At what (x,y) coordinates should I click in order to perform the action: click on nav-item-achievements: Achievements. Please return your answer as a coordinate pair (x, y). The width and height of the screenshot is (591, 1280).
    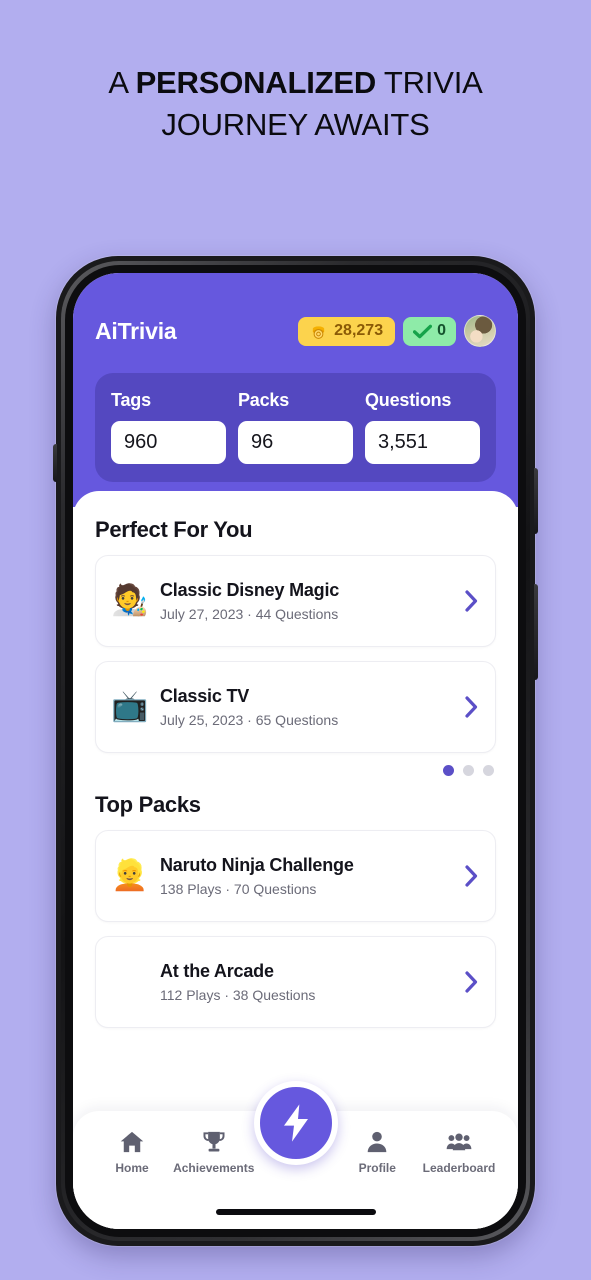
    Looking at the image, I should click on (213, 1152).